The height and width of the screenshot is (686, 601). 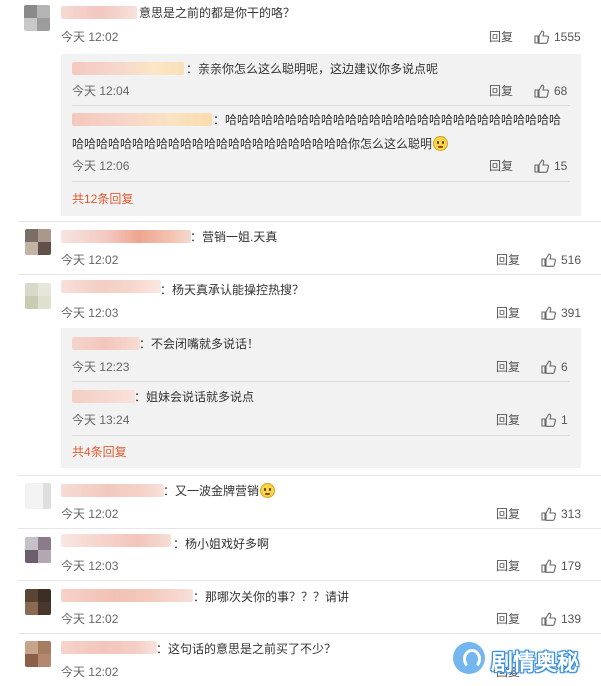 What do you see at coordinates (561, 166) in the screenshot?
I see `like-count: 15` at bounding box center [561, 166].